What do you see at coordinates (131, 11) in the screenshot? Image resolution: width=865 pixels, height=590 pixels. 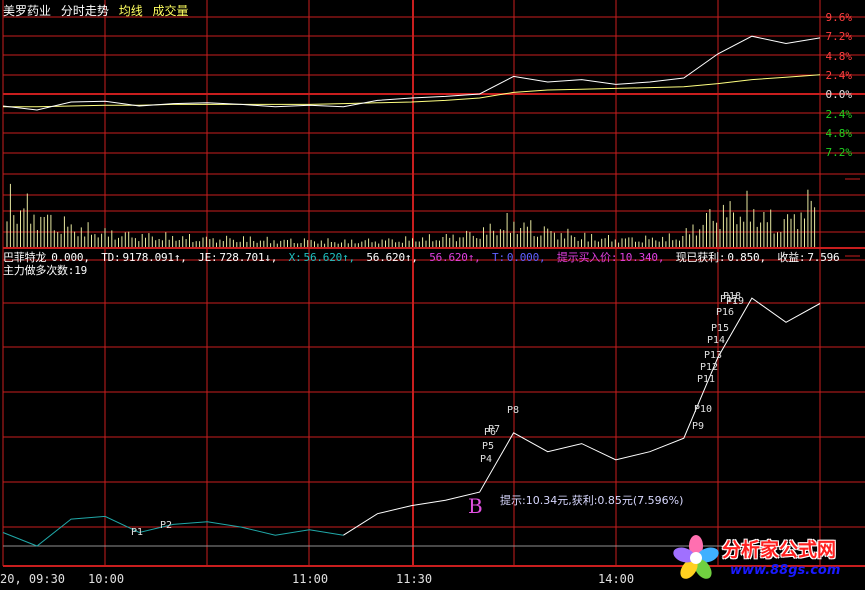 I see `avg-line-label: 均线` at bounding box center [131, 11].